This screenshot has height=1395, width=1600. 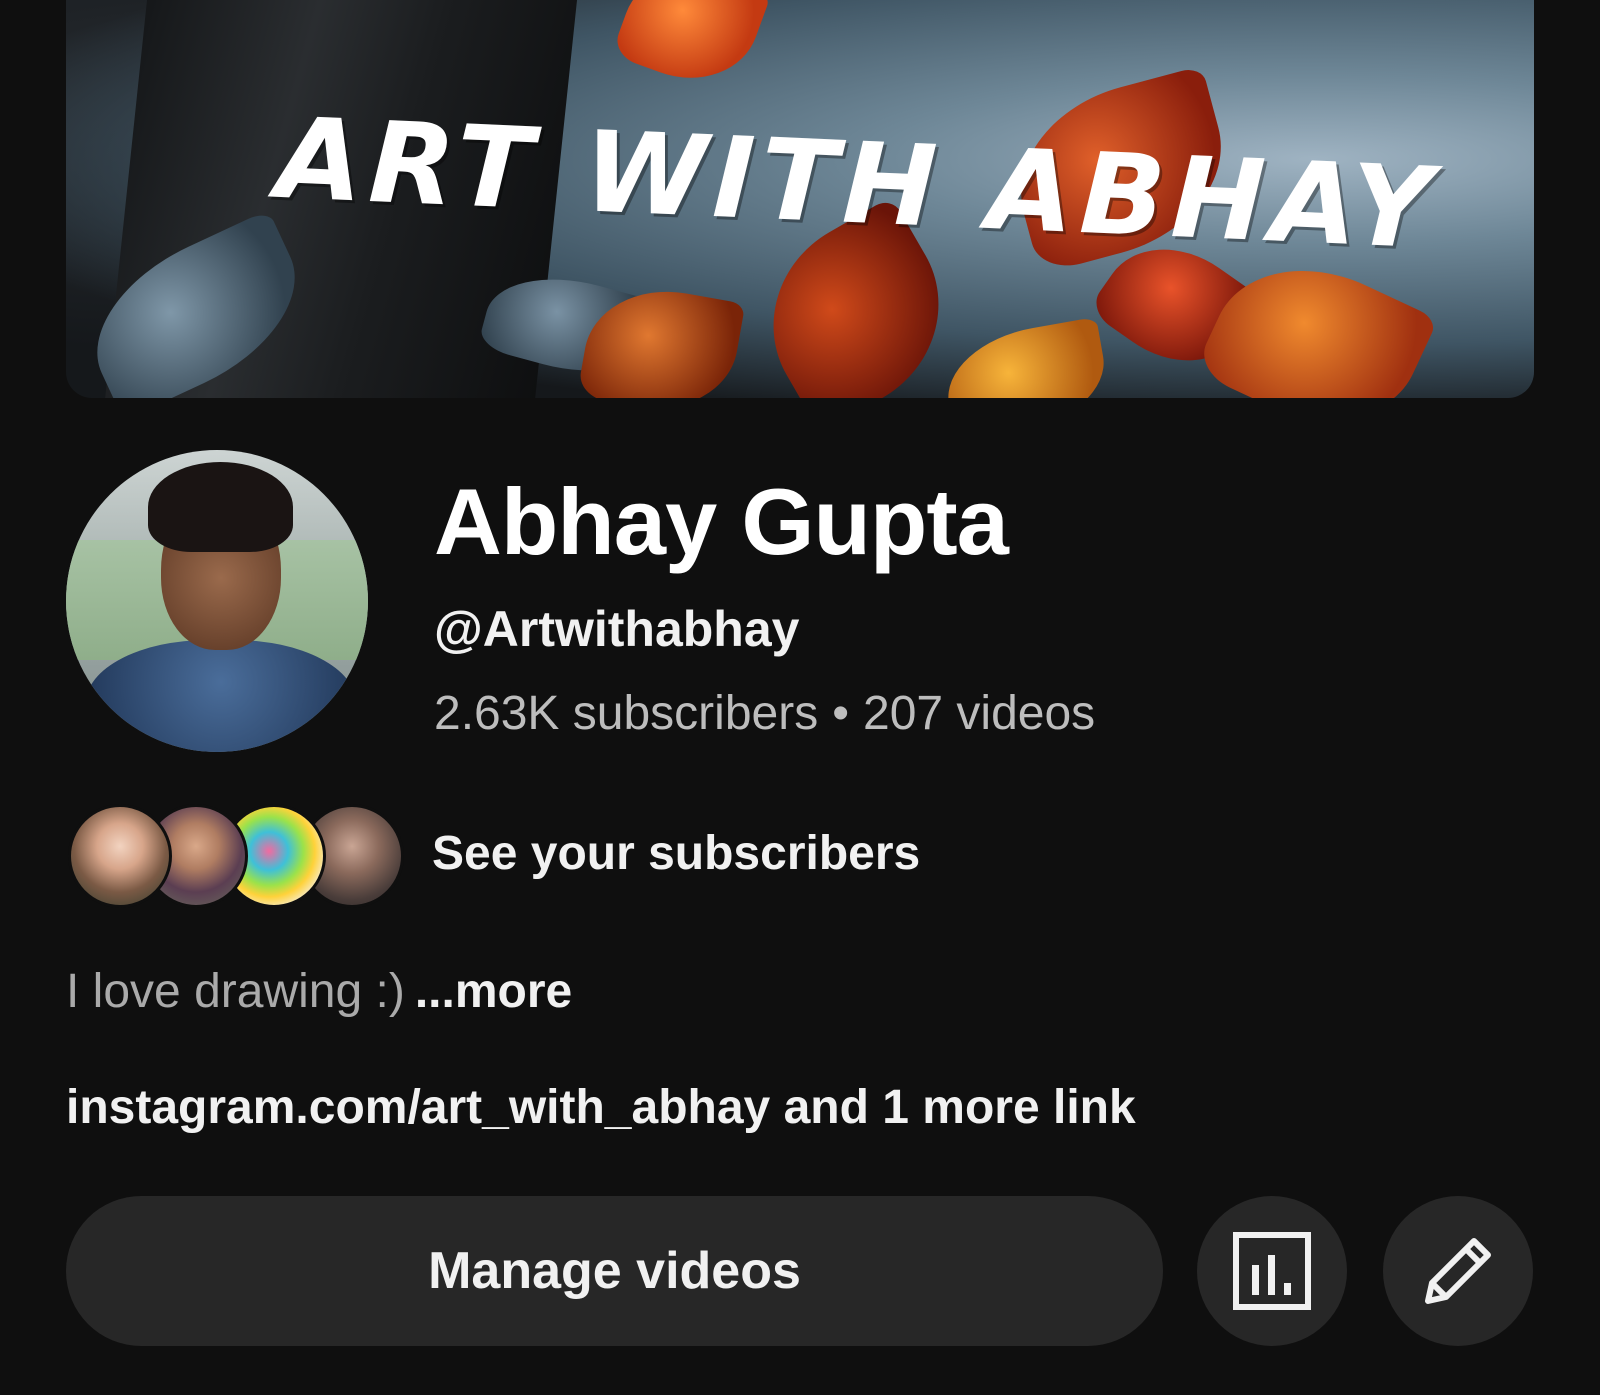 I want to click on analytics-icon, so click(x=1272, y=1271).